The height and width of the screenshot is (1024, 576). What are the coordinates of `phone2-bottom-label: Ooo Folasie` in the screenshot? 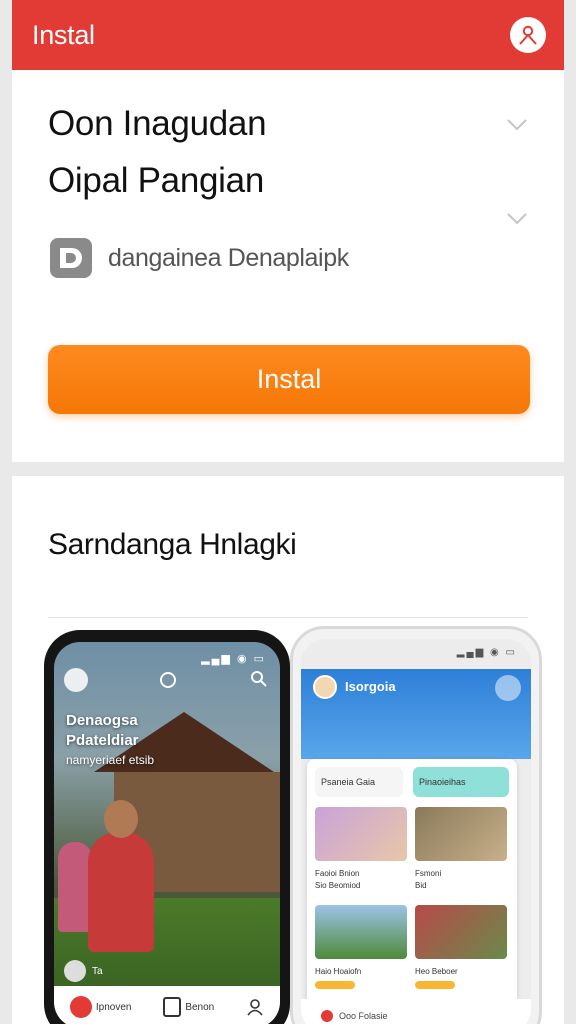 It's located at (363, 1016).